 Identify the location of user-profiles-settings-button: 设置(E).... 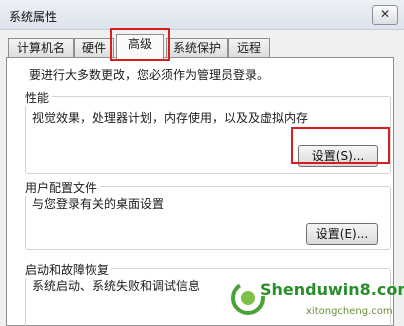
(342, 234).